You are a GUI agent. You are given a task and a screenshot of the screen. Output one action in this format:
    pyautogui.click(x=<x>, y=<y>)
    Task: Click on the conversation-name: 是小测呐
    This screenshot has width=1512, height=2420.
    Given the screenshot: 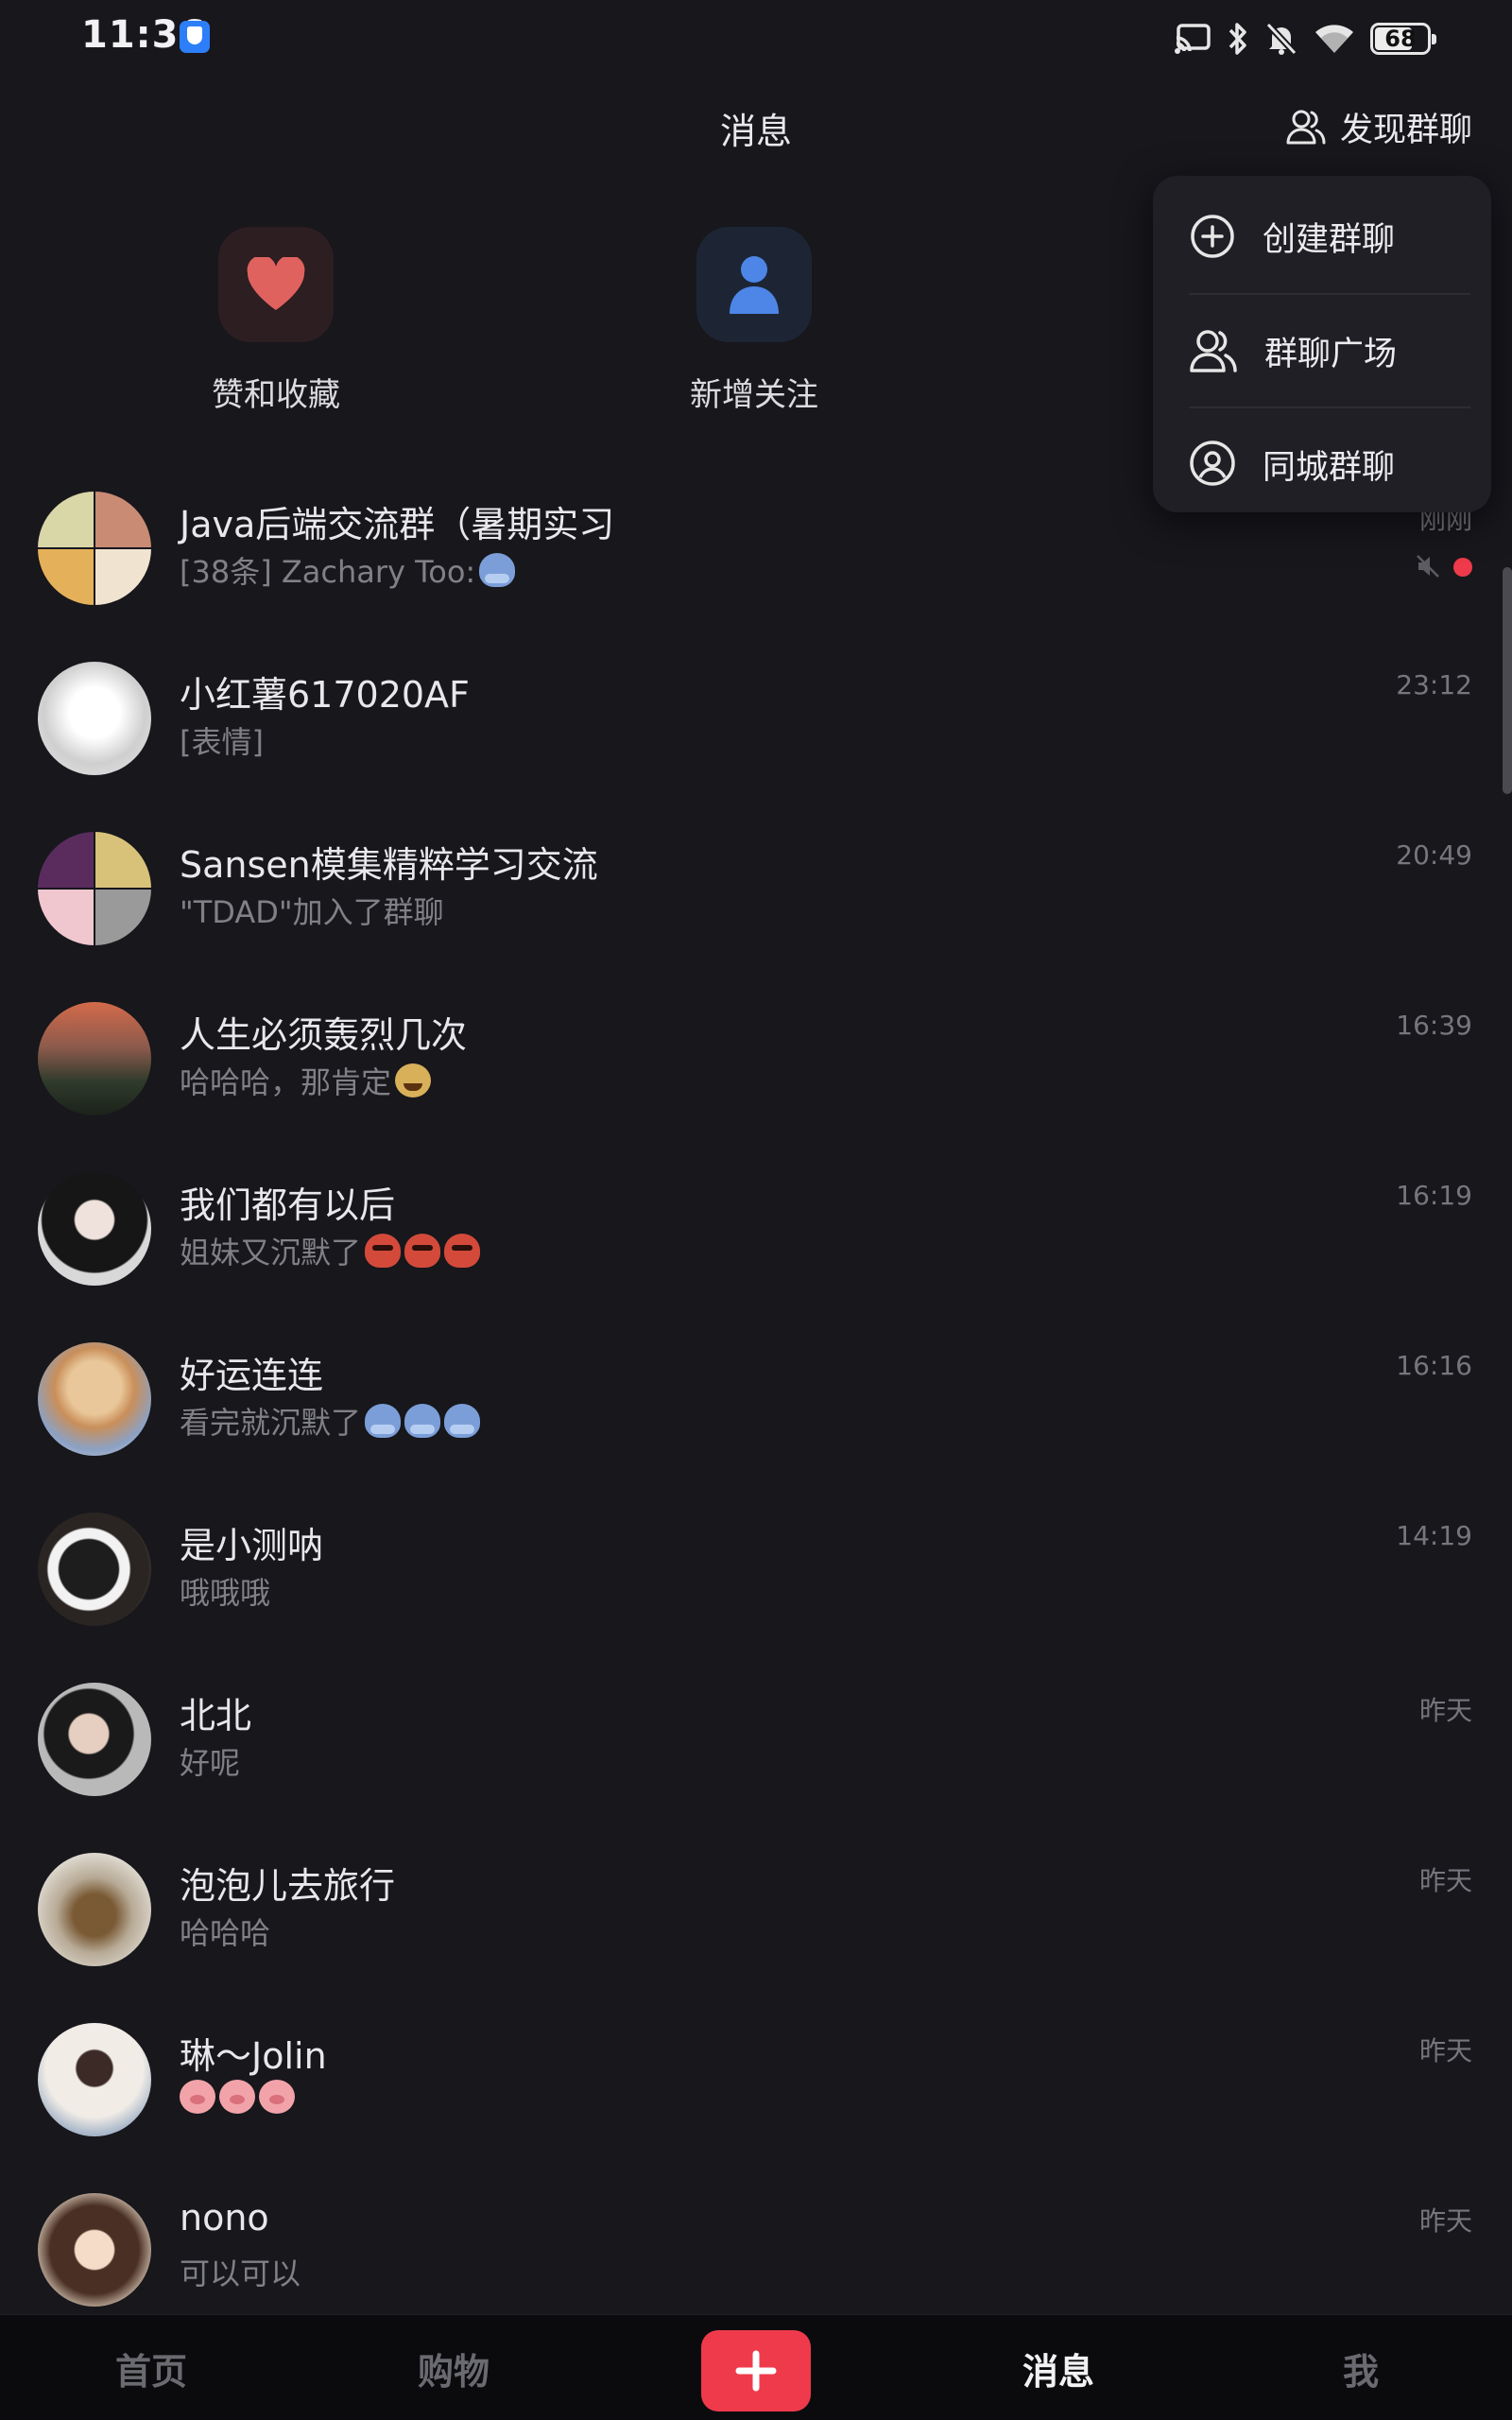 What is the action you would take?
    pyautogui.click(x=252, y=1545)
    